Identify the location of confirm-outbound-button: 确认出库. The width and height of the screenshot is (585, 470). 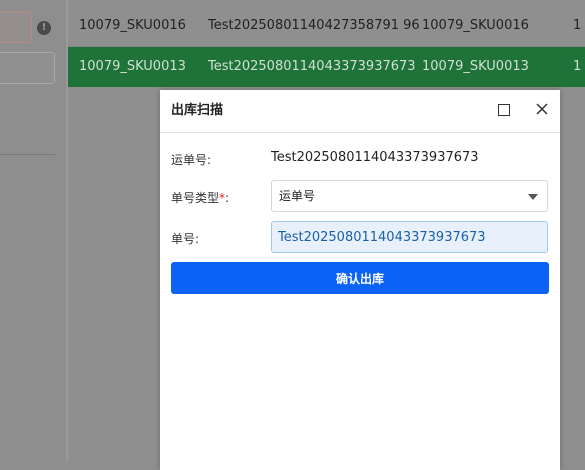
(360, 278).